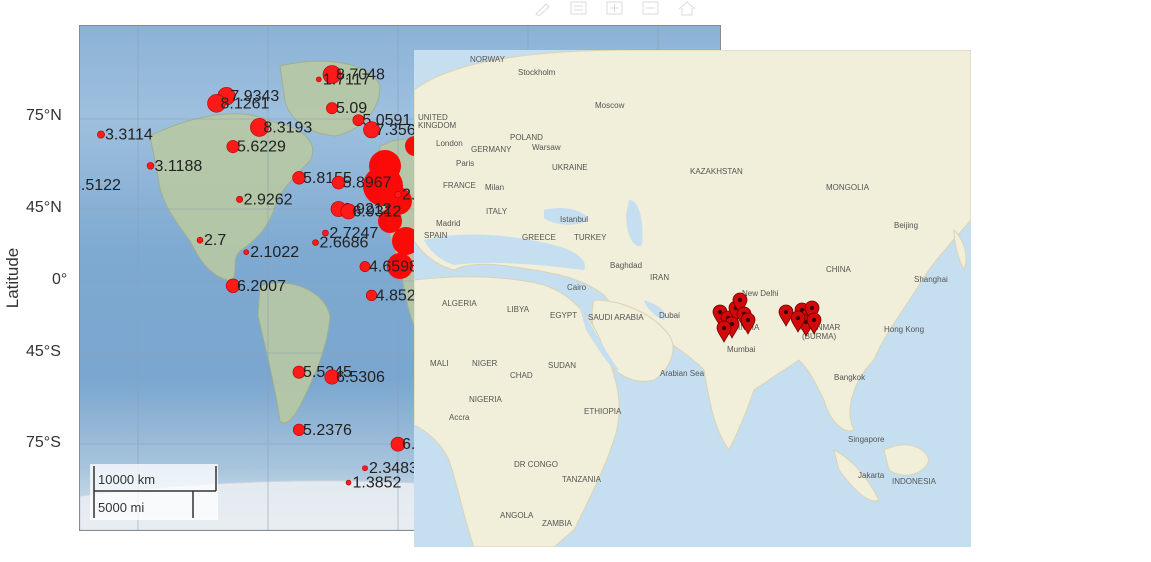 This screenshot has width=1151, height=562. Describe the element at coordinates (245, 103) in the screenshot. I see `bubble-value-label: 8.1261` at that location.